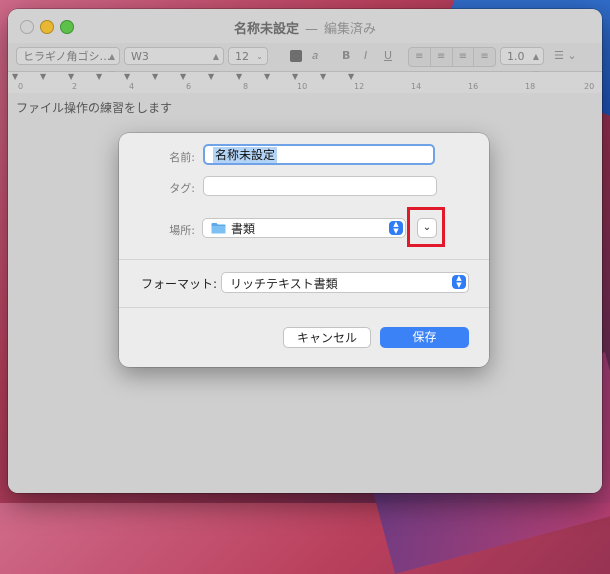 This screenshot has width=610, height=574. Describe the element at coordinates (174, 63) in the screenshot. I see `font-style-select: W3 ▲▼` at that location.